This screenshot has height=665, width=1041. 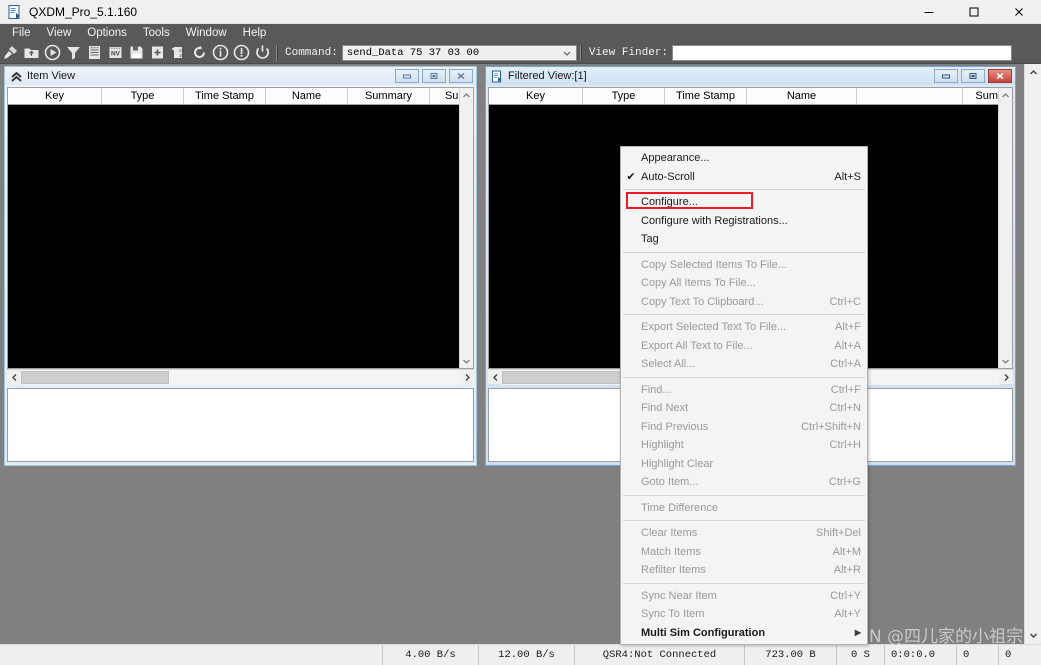 I want to click on item-view-title: Item View, so click(x=51, y=76).